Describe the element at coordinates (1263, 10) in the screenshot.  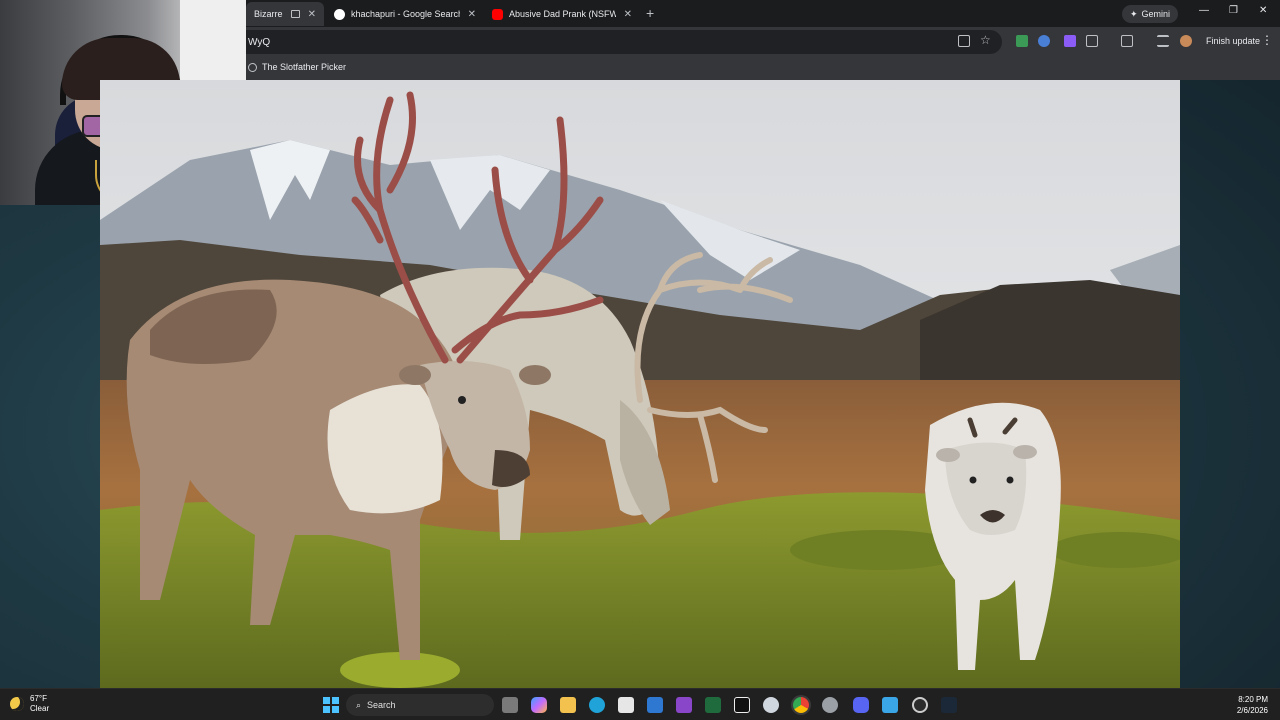
I see `close-window-button: ✕` at that location.